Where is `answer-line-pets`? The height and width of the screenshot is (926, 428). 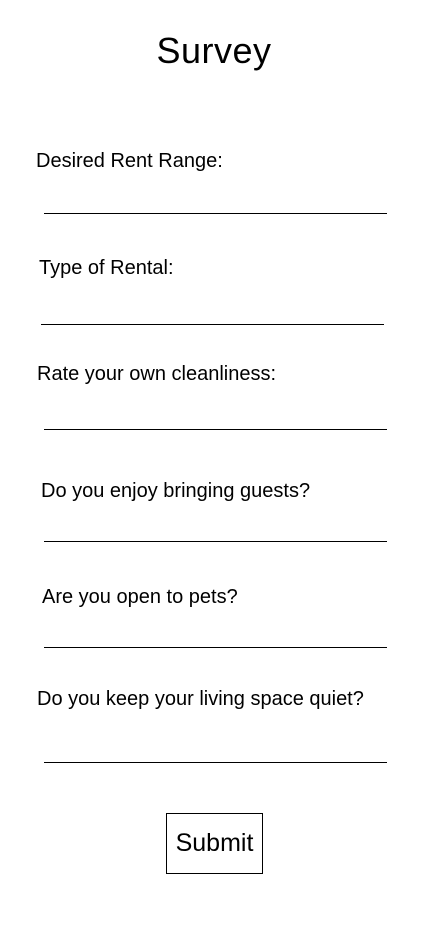 answer-line-pets is located at coordinates (215, 647).